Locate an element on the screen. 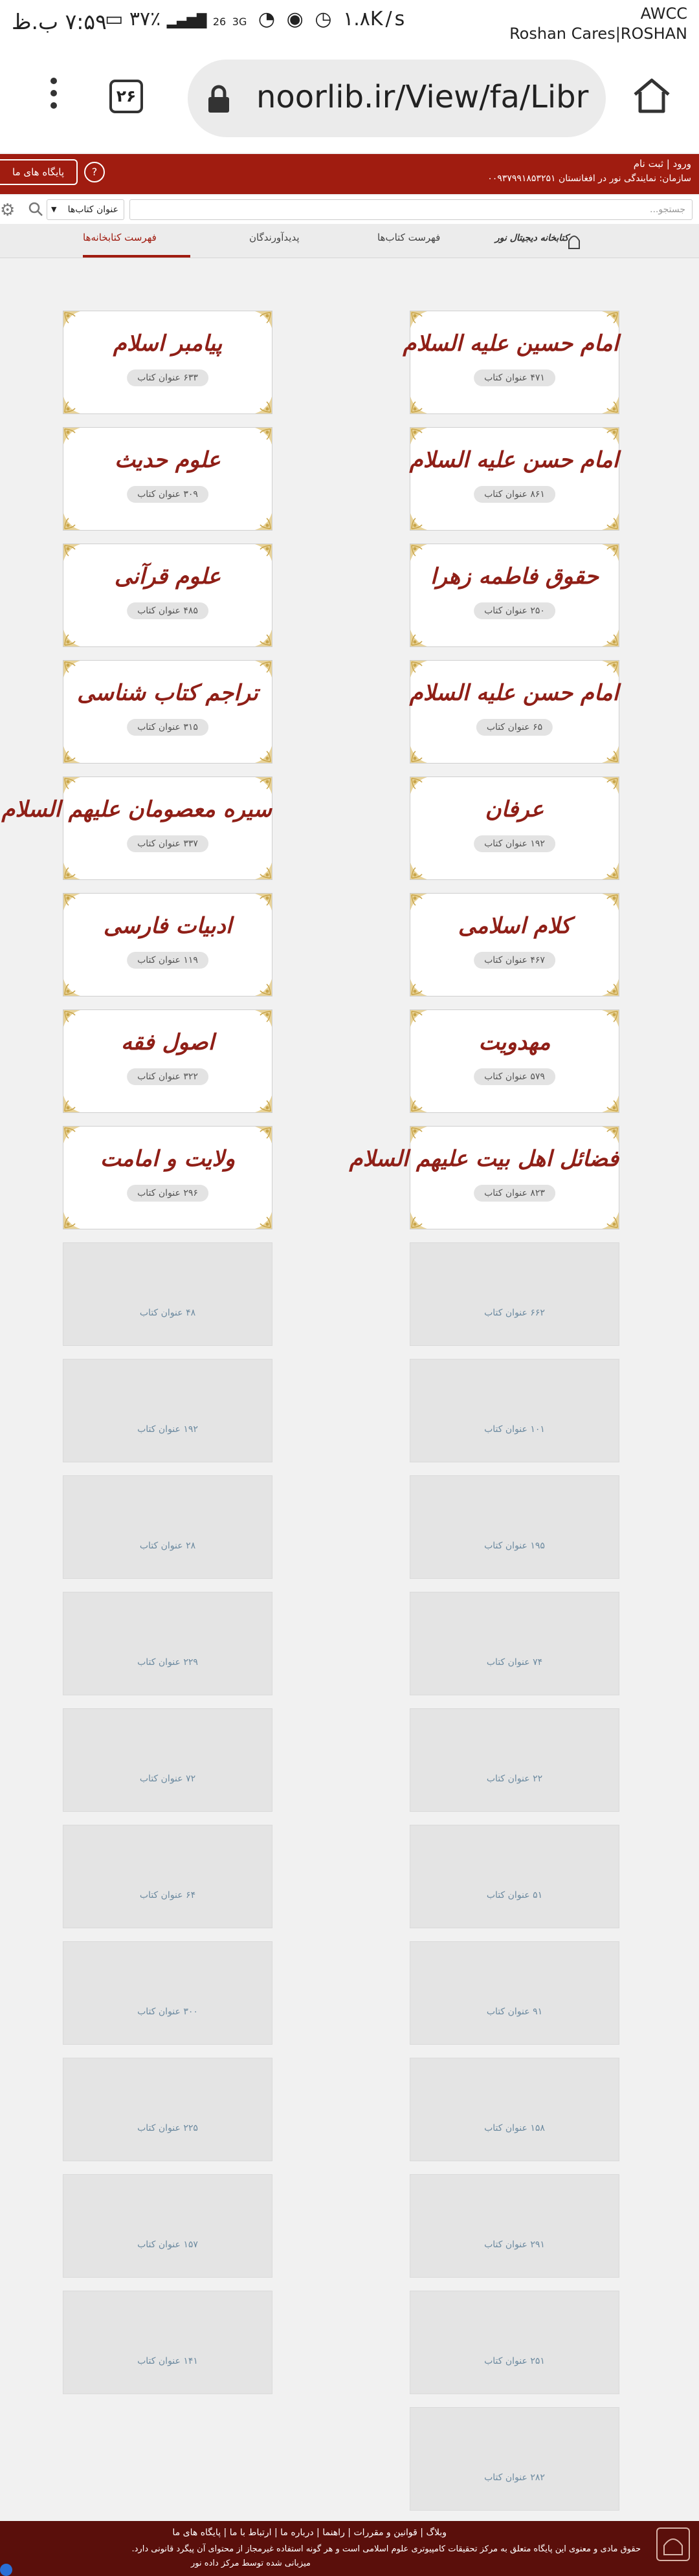 The height and width of the screenshot is (2576, 699). library-book-count: ۳۲۲ عنوان کتاب is located at coordinates (167, 1076).